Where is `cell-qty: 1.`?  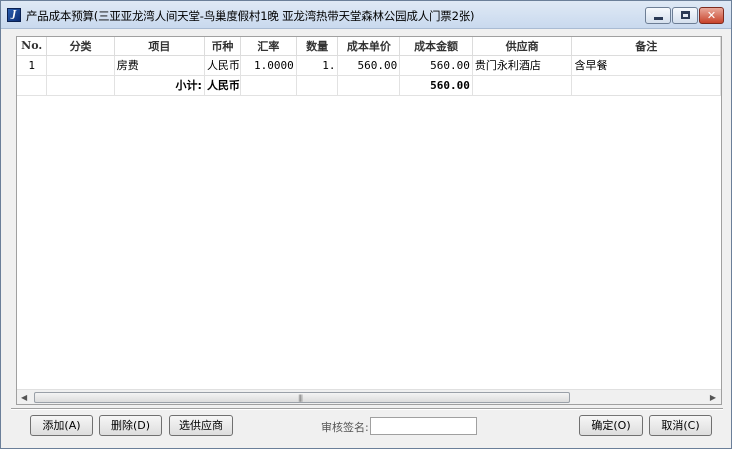
cell-qty: 1. is located at coordinates (317, 65).